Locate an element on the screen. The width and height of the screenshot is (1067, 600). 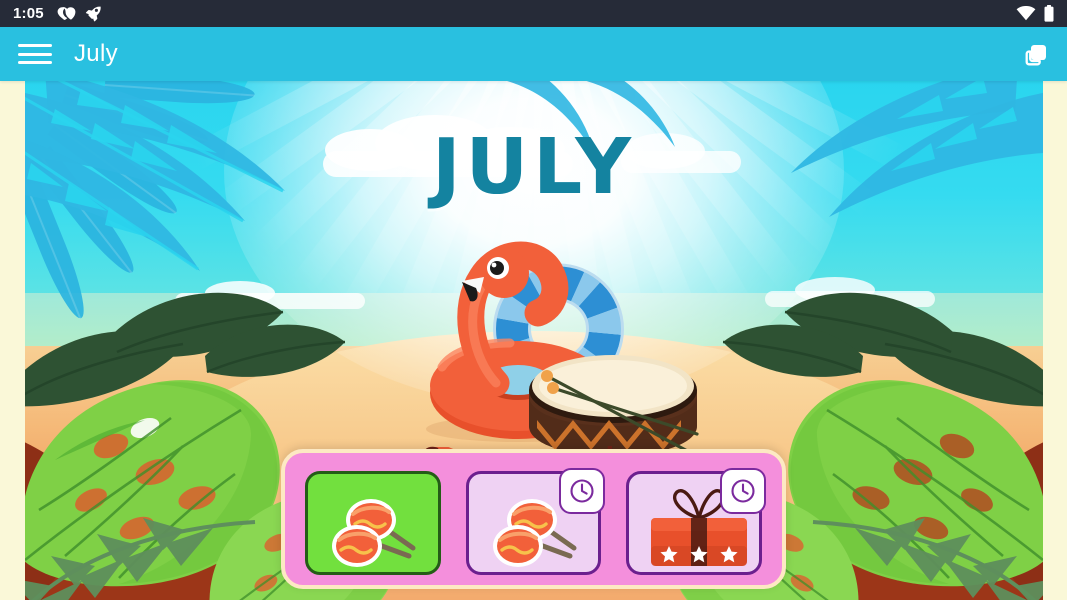
heart-cloud-icon is located at coordinates (66, 13).